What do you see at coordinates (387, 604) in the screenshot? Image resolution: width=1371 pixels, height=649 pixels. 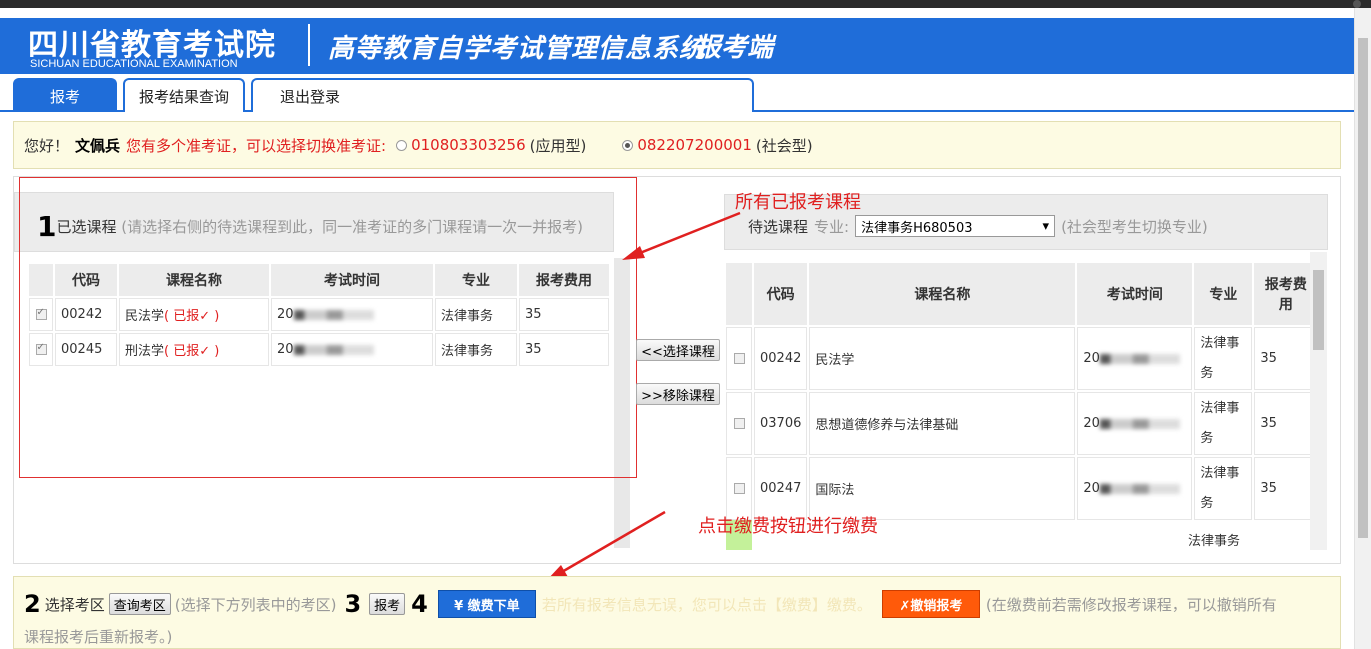 I see `register-button: 报考` at bounding box center [387, 604].